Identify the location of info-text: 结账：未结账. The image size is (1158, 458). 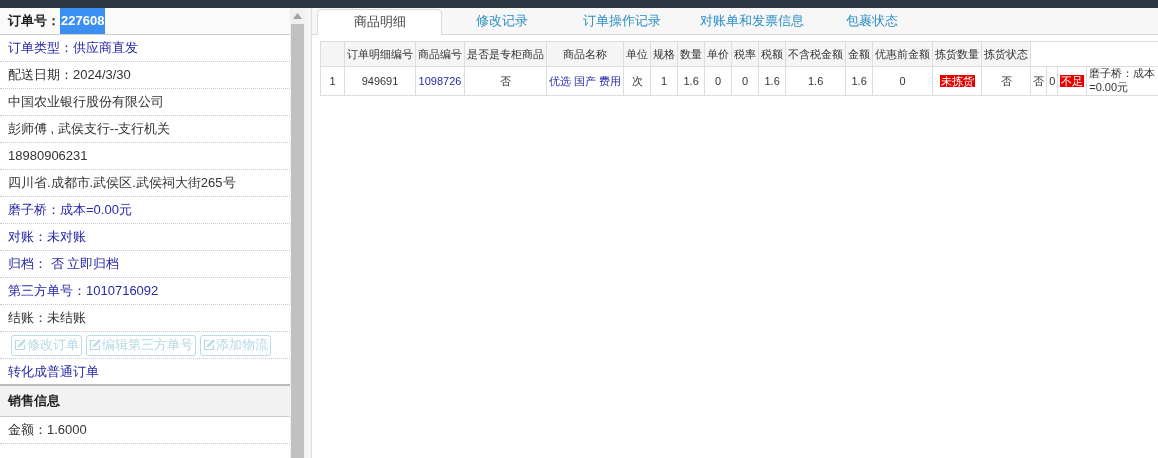
(47, 318).